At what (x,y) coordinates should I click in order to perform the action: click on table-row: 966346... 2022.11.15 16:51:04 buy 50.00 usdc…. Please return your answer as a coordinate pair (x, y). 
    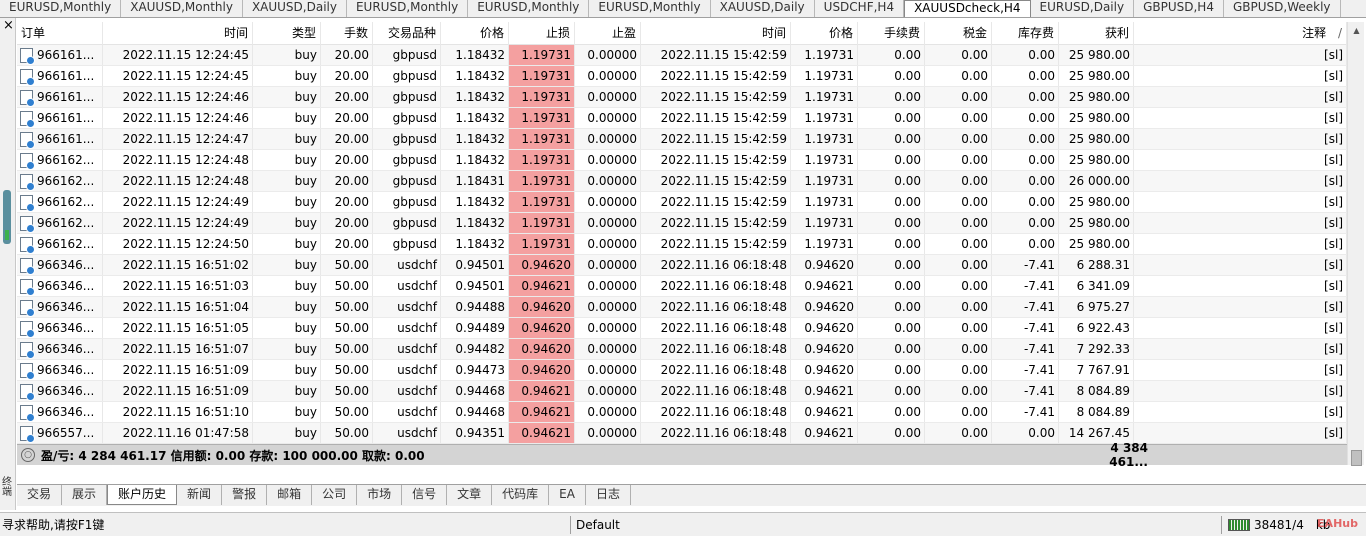
    Looking at the image, I should click on (682, 307).